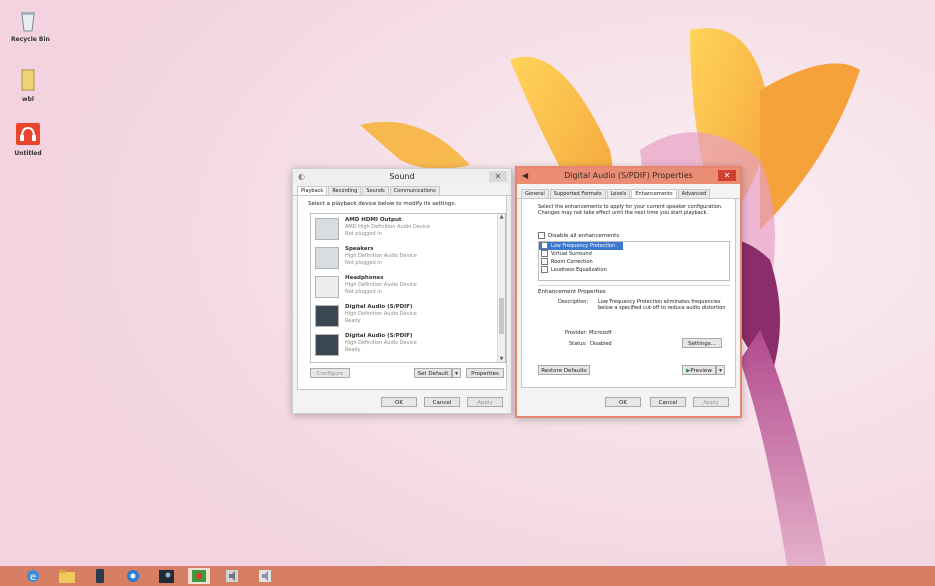 The image size is (935, 586). I want to click on desktop-icon-label: Untitled, so click(28, 153).